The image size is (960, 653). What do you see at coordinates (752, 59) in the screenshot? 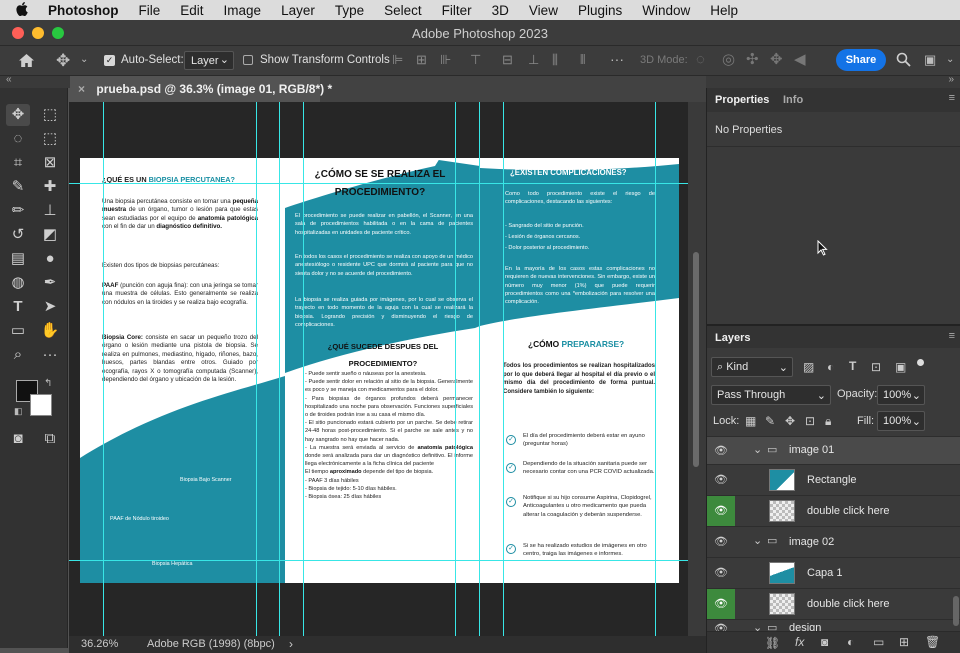
I see `3d-pan-icon: ✣` at bounding box center [752, 59].